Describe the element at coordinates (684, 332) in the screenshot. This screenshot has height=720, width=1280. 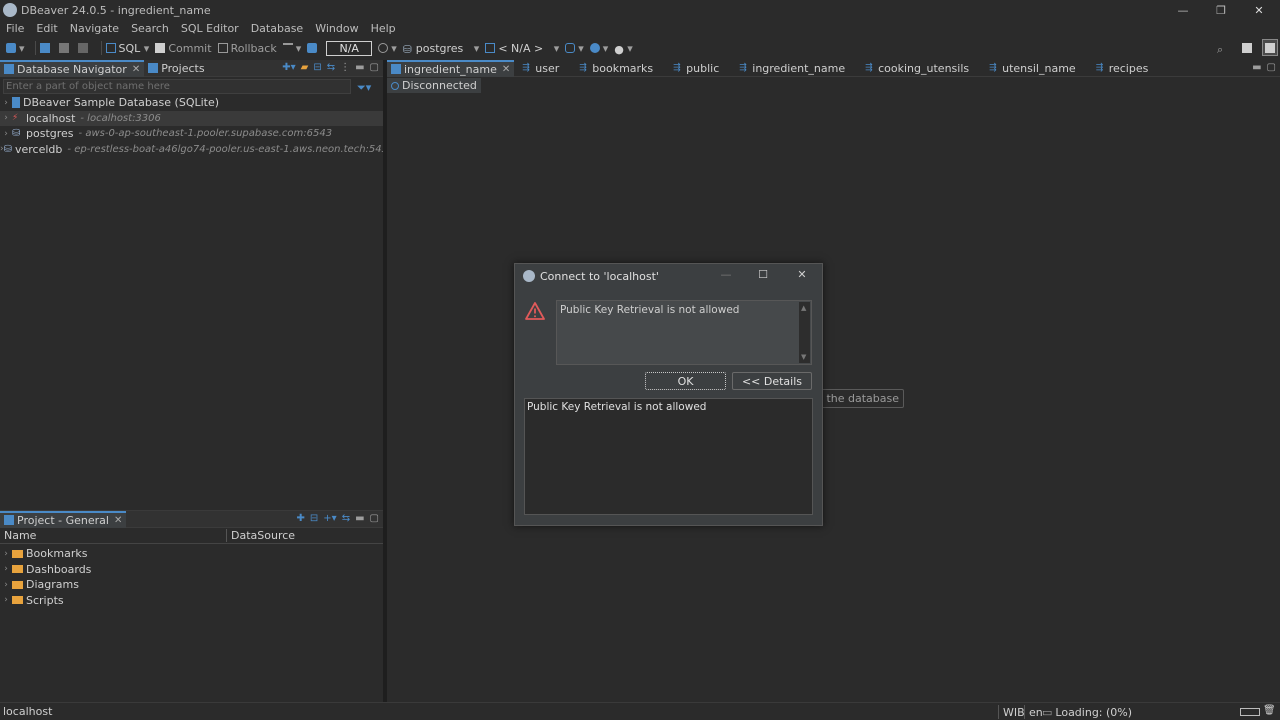
I see `error-message-box: Public Key Retrieval is not allowed ▲ ▼` at that location.